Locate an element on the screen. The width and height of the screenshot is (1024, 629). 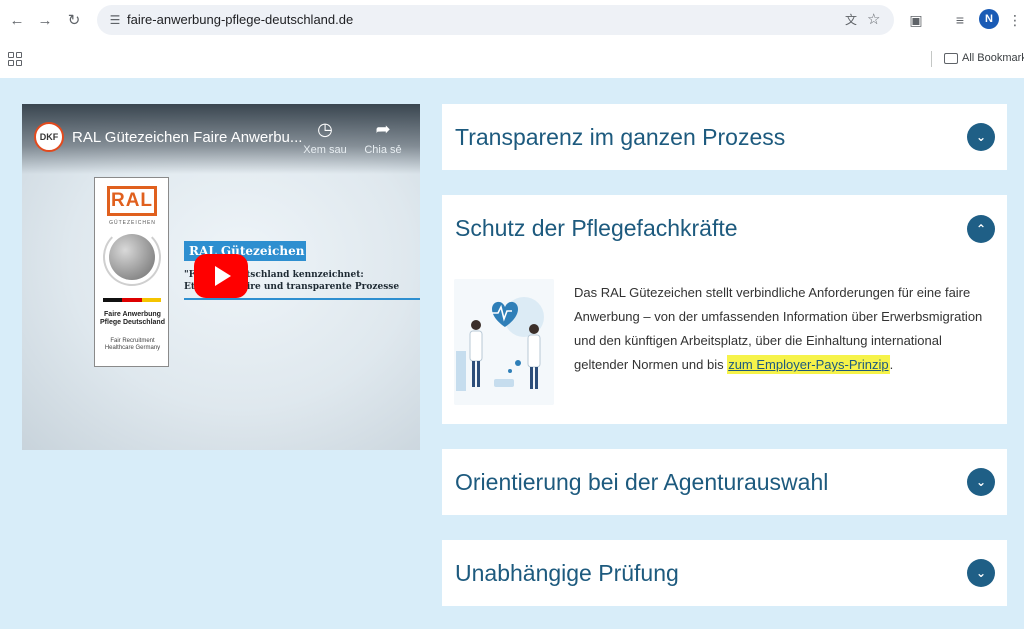
globe-icon is located at coordinates (132, 257).